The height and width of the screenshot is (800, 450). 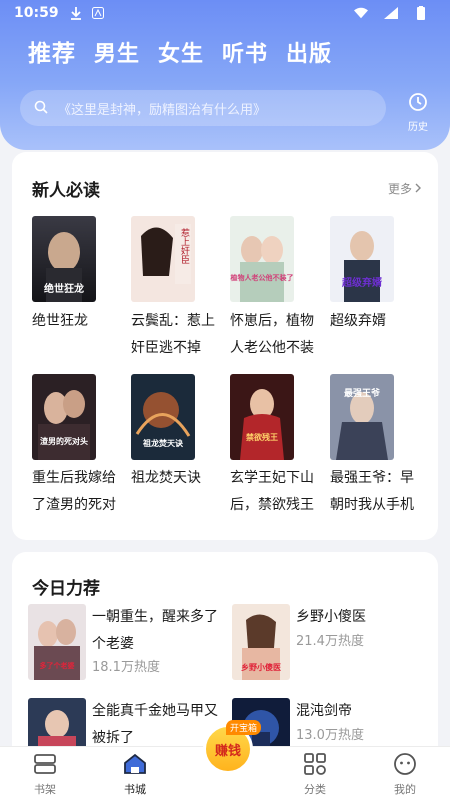 What do you see at coordinates (244, 727) in the screenshot?
I see `treasure-badge: 开宝箱` at bounding box center [244, 727].